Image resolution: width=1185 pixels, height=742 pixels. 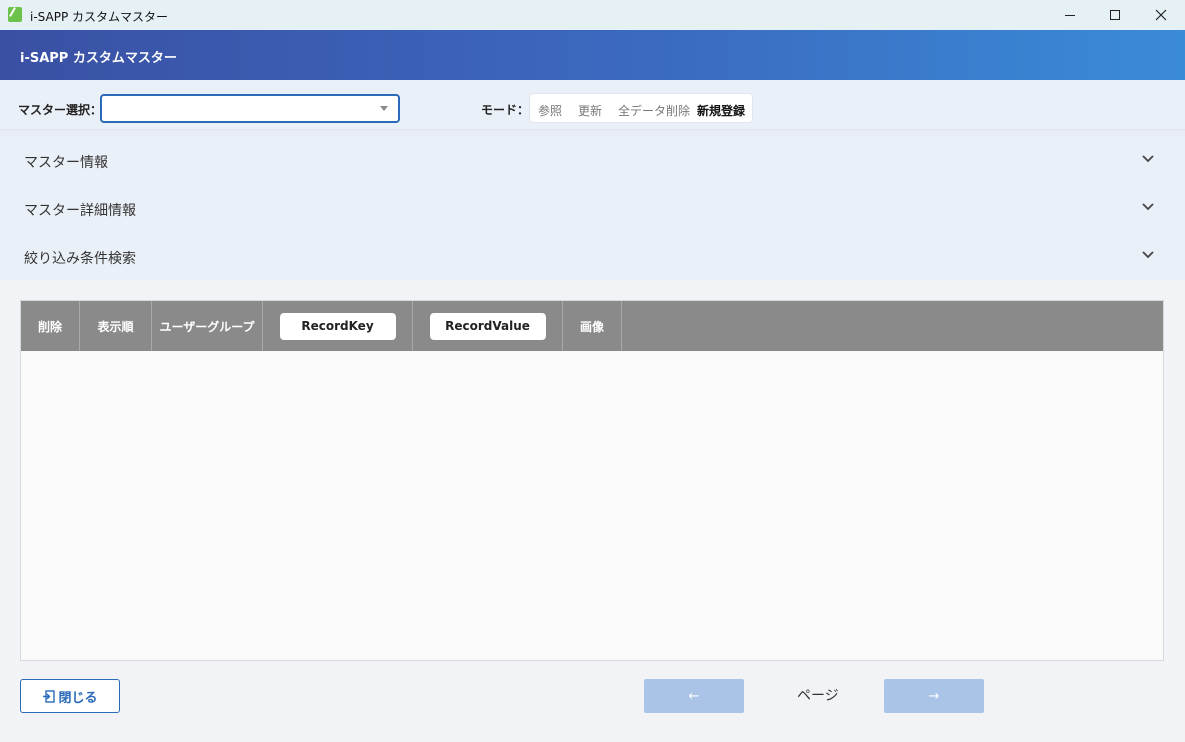 I want to click on page-title: i-SAPP カスタムマスター, so click(x=98, y=58).